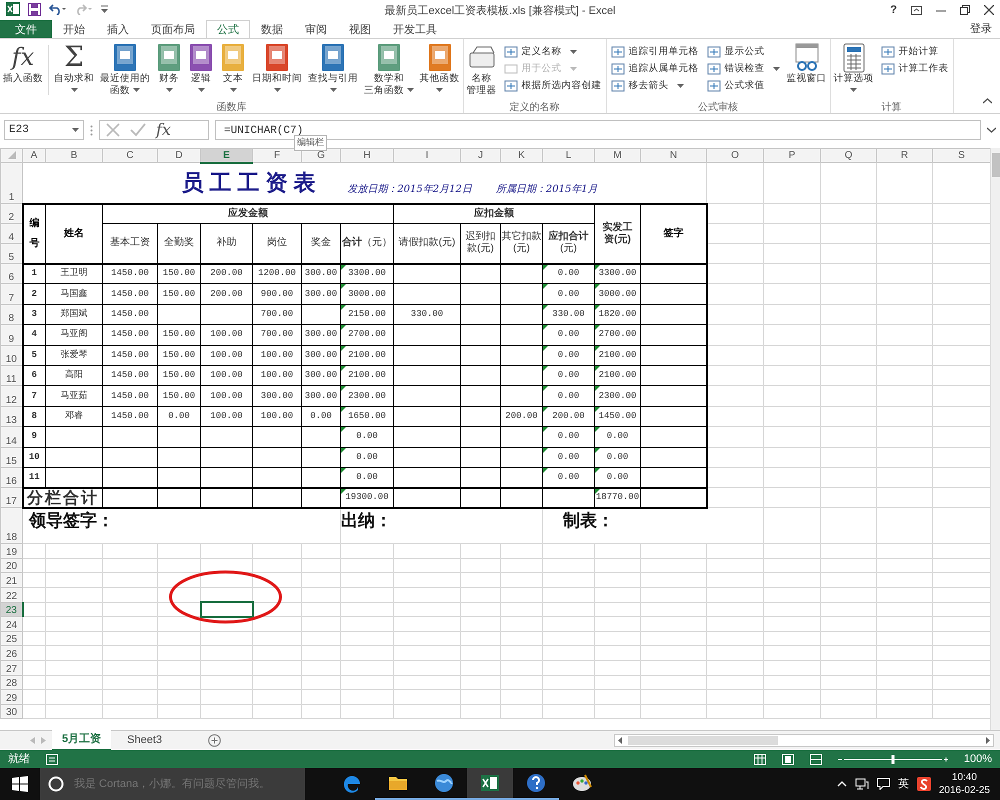 This screenshot has height=800, width=1000. I want to click on row-header: 23, so click(11, 609).